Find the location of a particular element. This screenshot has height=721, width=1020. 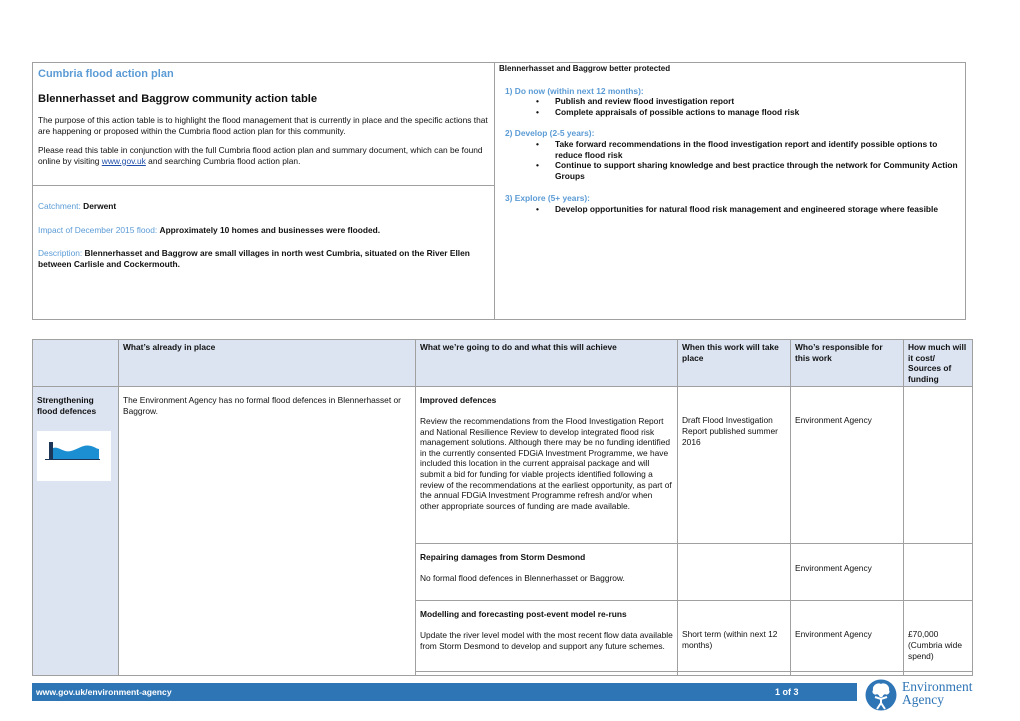

step-label: 1) Do now (within next 12 months): is located at coordinates (574, 90).